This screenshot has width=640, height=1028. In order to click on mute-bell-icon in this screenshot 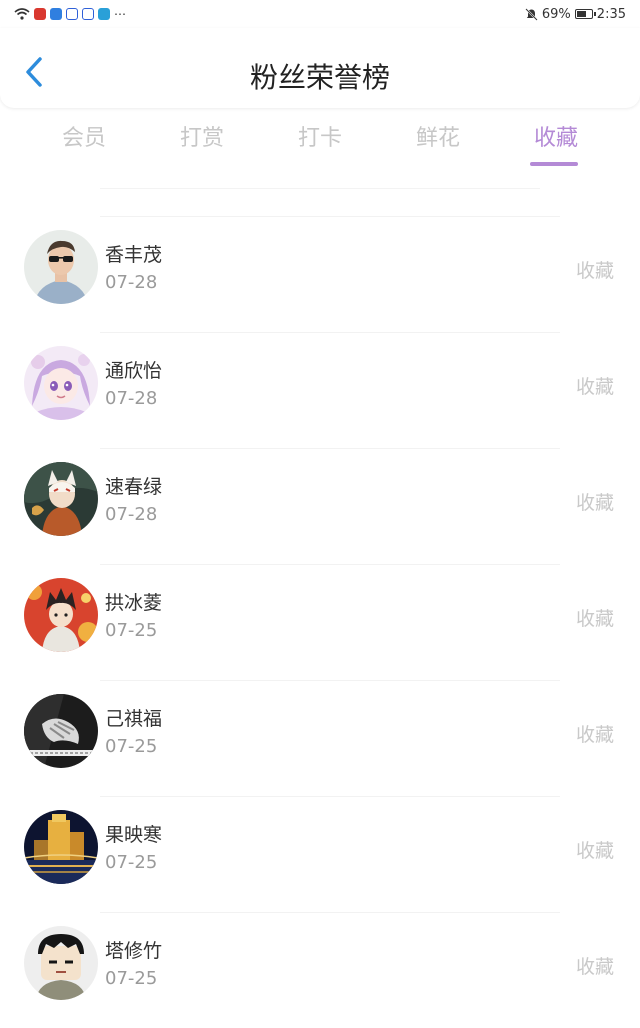, I will do `click(531, 14)`.